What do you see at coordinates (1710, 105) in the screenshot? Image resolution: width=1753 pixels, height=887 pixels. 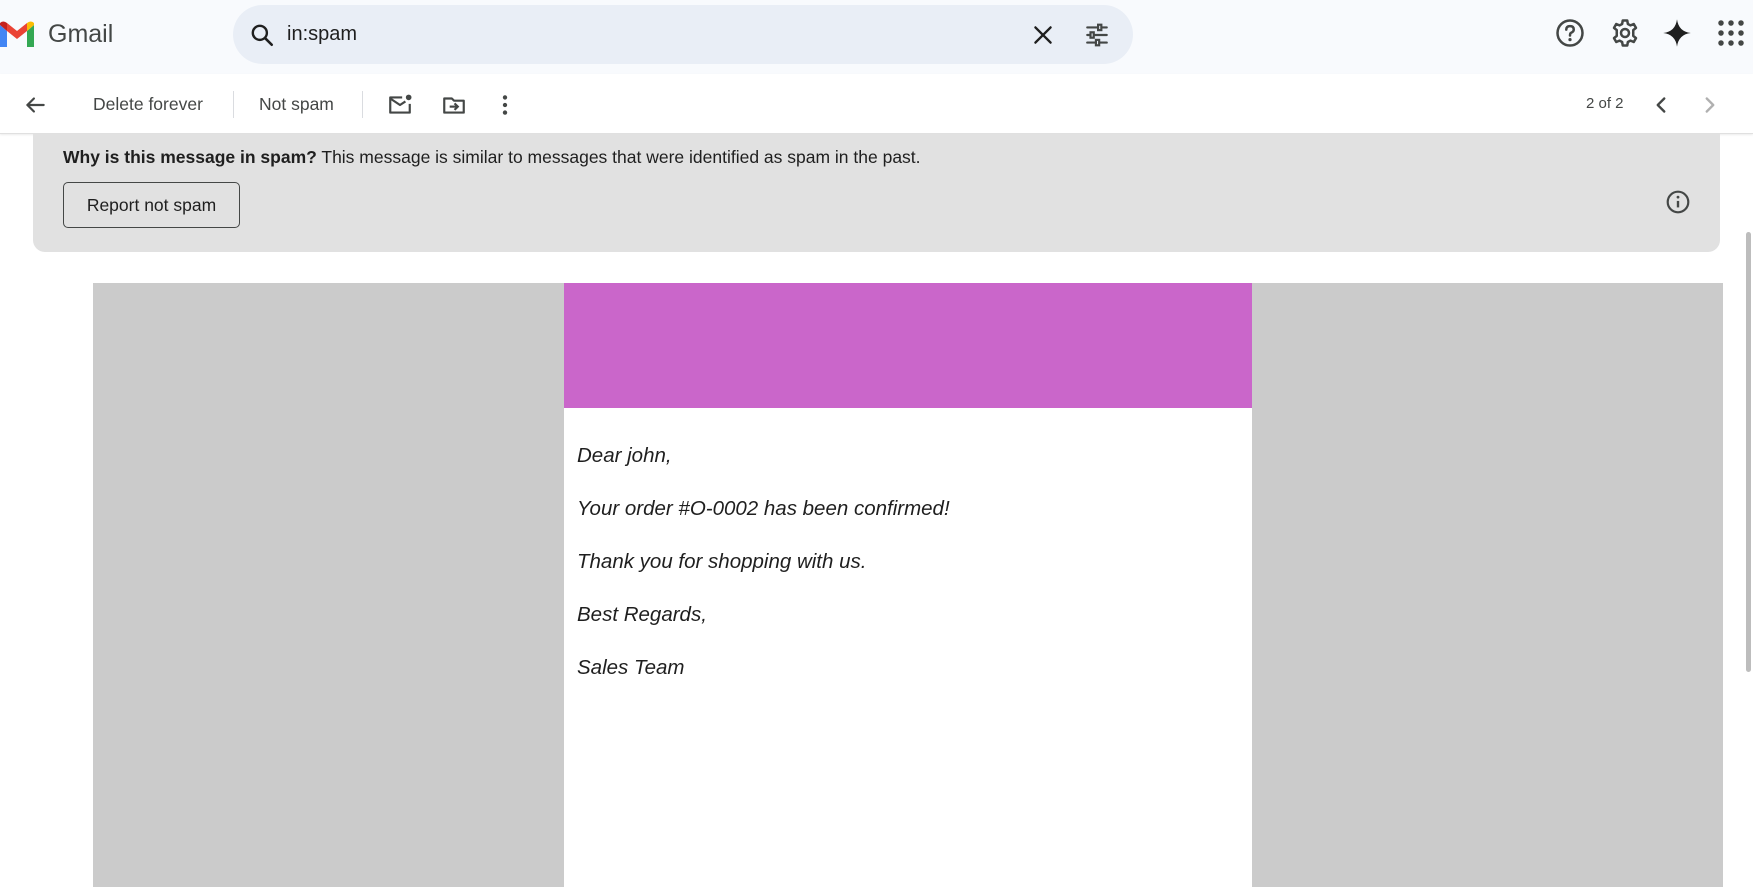 I see `next-icon` at bounding box center [1710, 105].